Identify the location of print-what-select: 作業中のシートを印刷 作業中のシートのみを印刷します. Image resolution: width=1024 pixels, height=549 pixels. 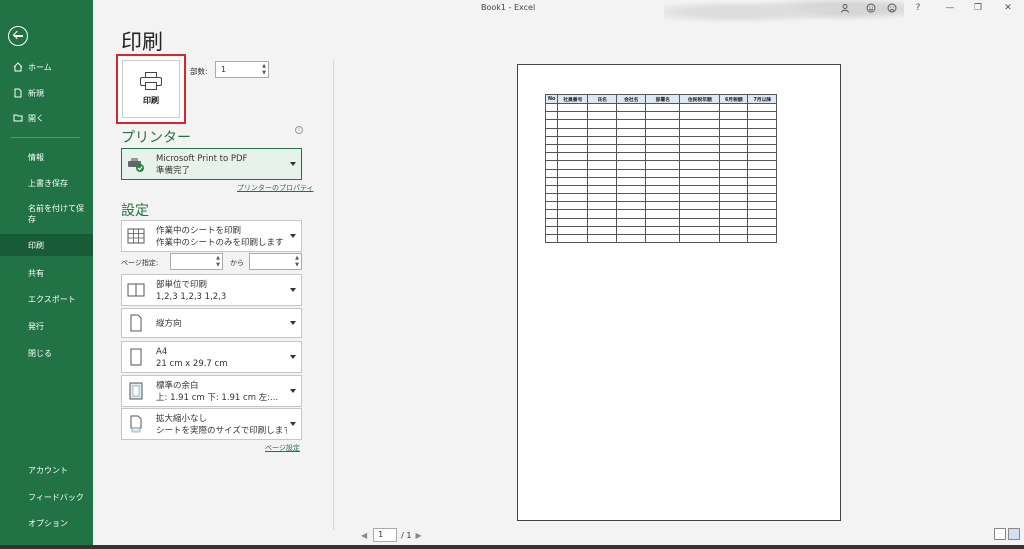
(211, 236).